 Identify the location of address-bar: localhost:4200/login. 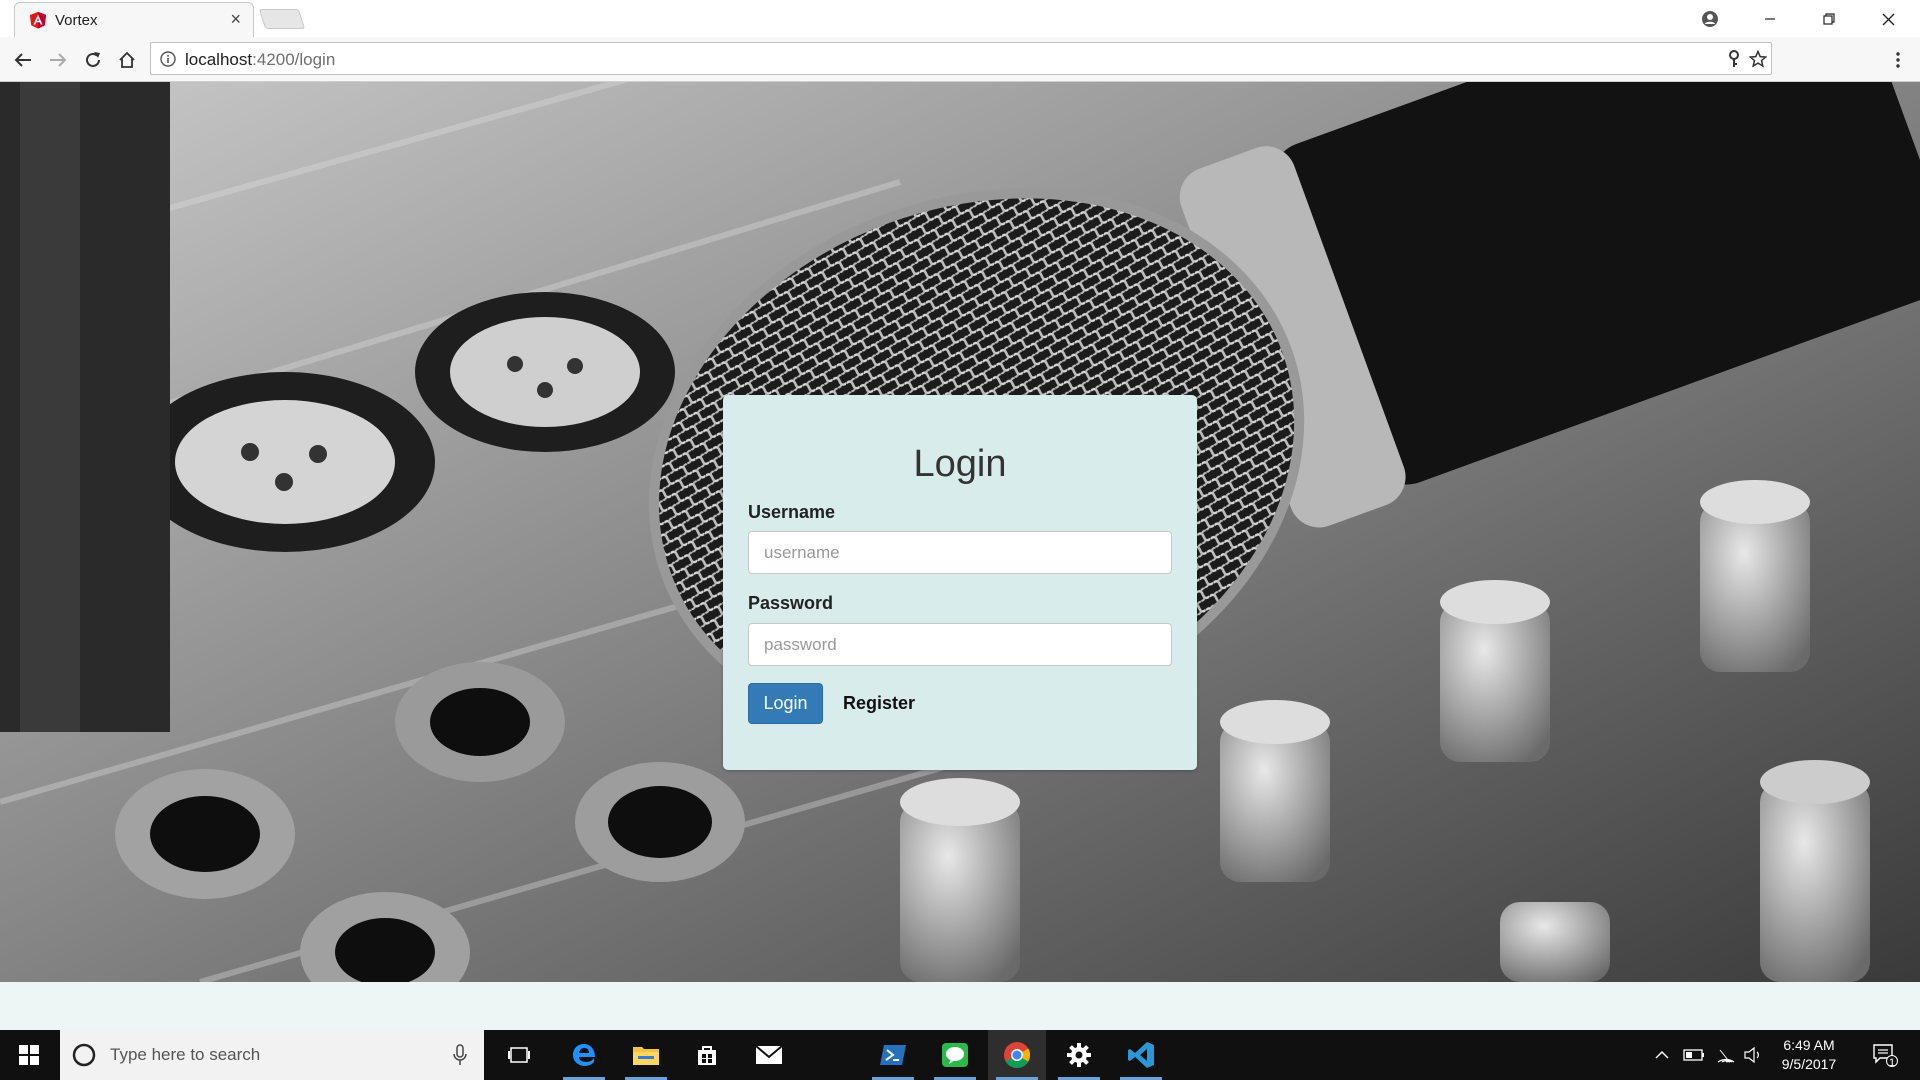
(961, 58).